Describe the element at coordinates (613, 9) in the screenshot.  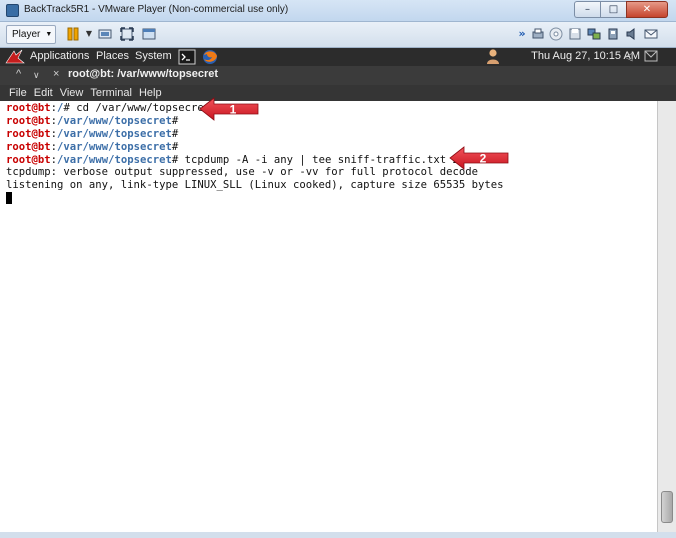
I see `maximize-button: □` at that location.